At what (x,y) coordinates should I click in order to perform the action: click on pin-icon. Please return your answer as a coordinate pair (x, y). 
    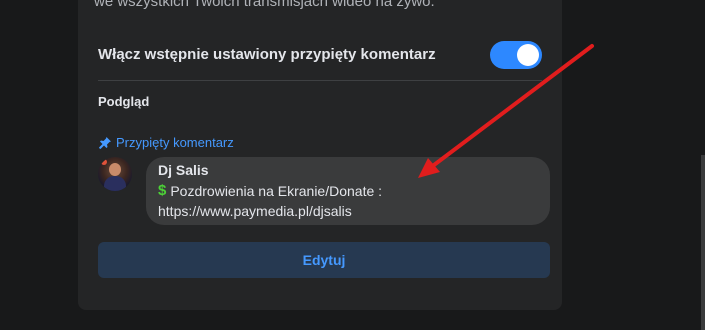
    Looking at the image, I should click on (105, 143).